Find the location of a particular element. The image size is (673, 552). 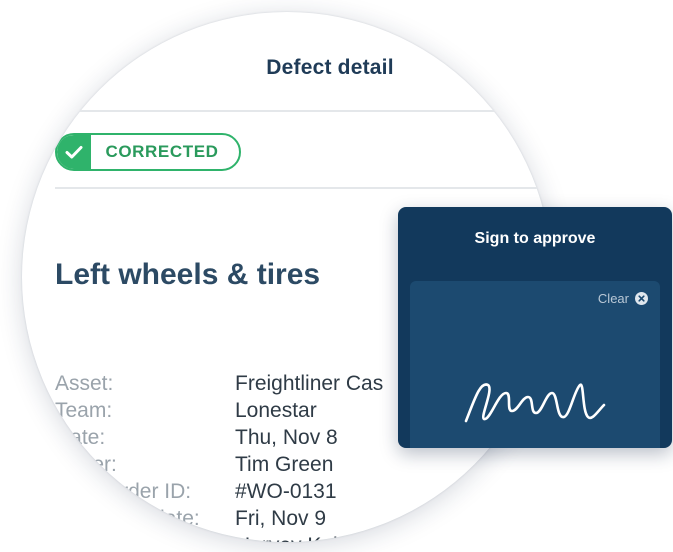

detail-row-mechanic: Harvey Keitel is located at coordinates (303, 537).